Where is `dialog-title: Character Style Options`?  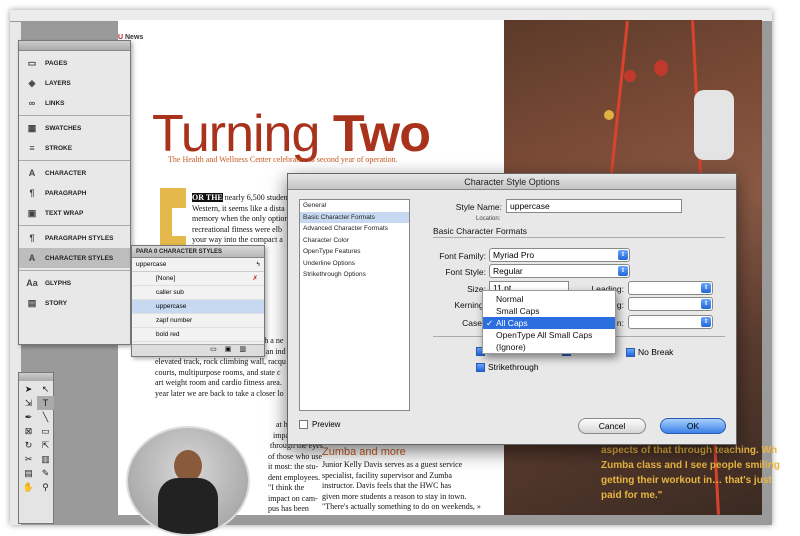 dialog-title: Character Style Options is located at coordinates (512, 182).